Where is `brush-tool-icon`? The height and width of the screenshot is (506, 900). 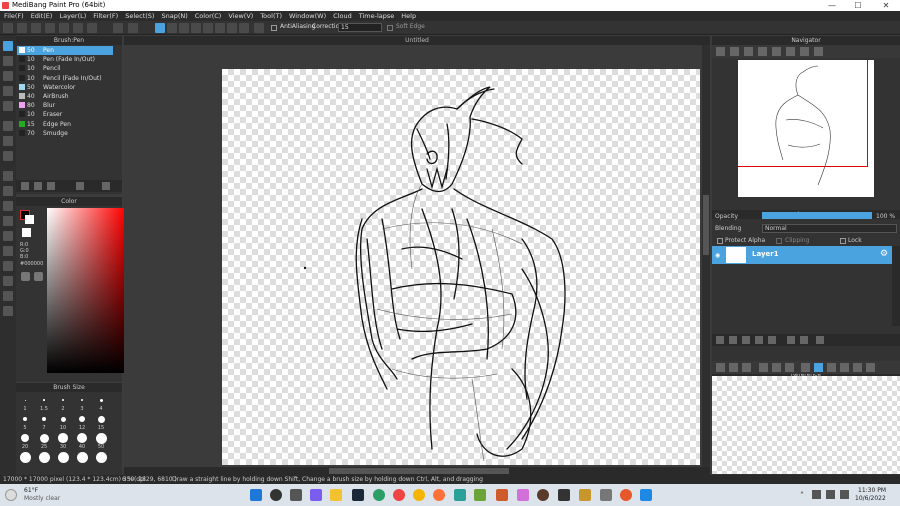
brush-tool-icon is located at coordinates (8, 46).